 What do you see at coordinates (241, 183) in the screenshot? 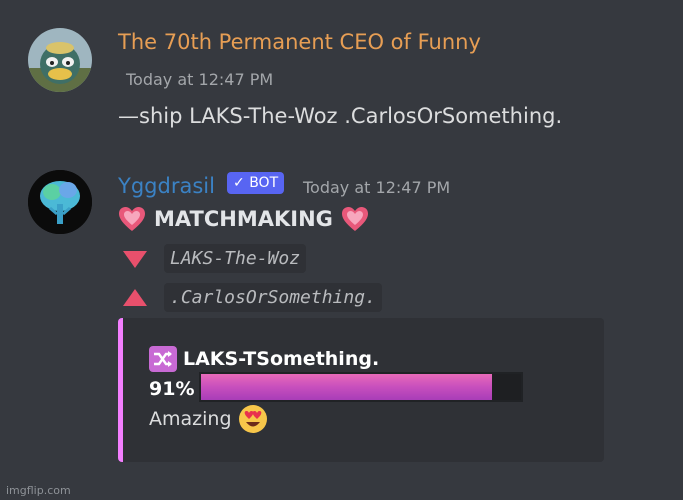
I see `check-icon: ✓` at bounding box center [241, 183].